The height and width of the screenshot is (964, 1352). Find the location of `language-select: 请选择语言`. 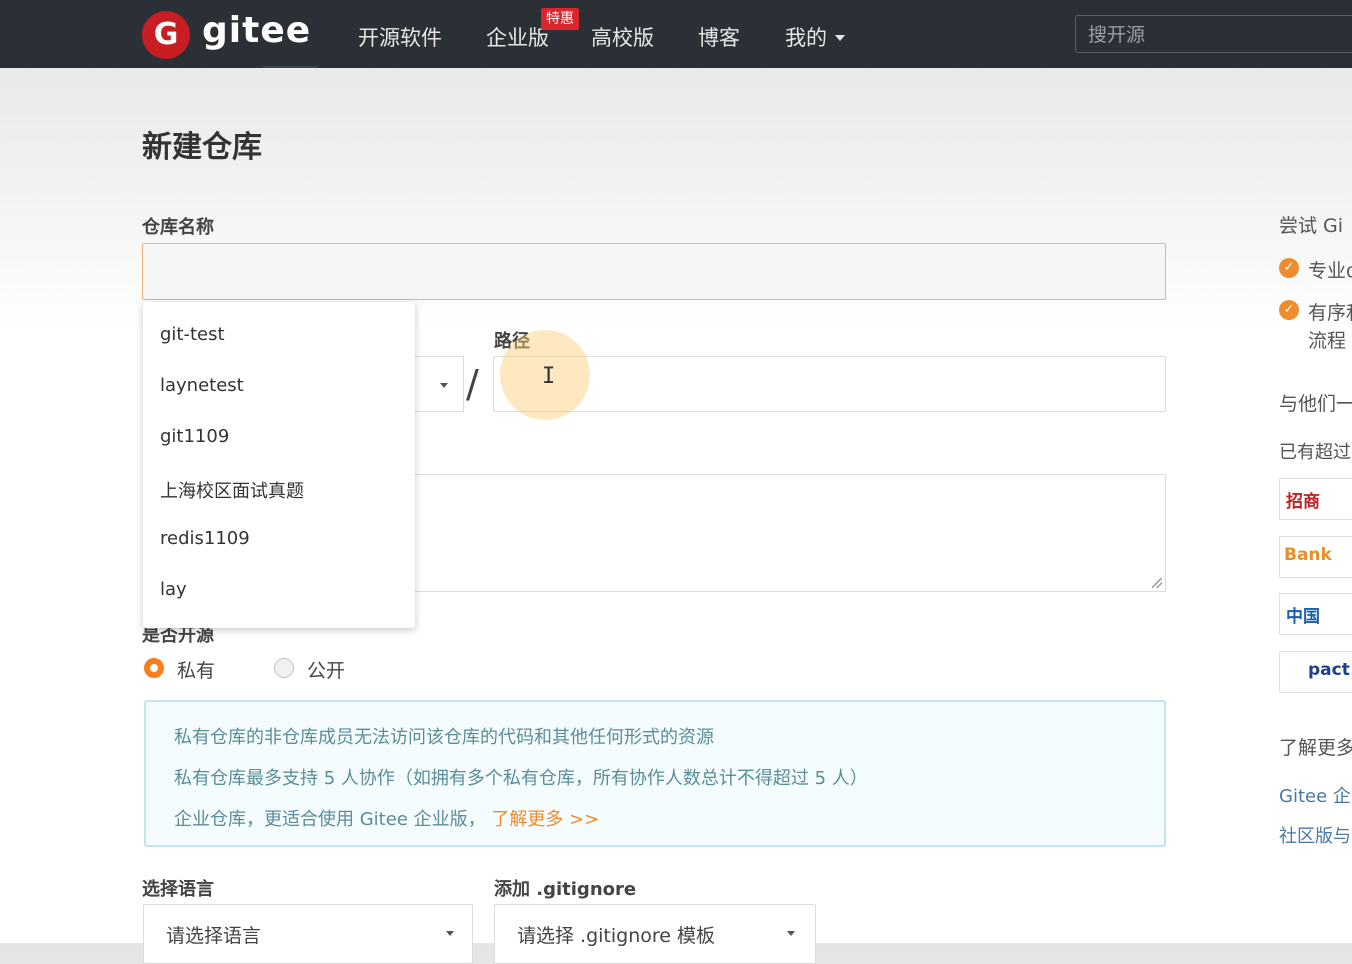

language-select: 请选择语言 is located at coordinates (308, 934).